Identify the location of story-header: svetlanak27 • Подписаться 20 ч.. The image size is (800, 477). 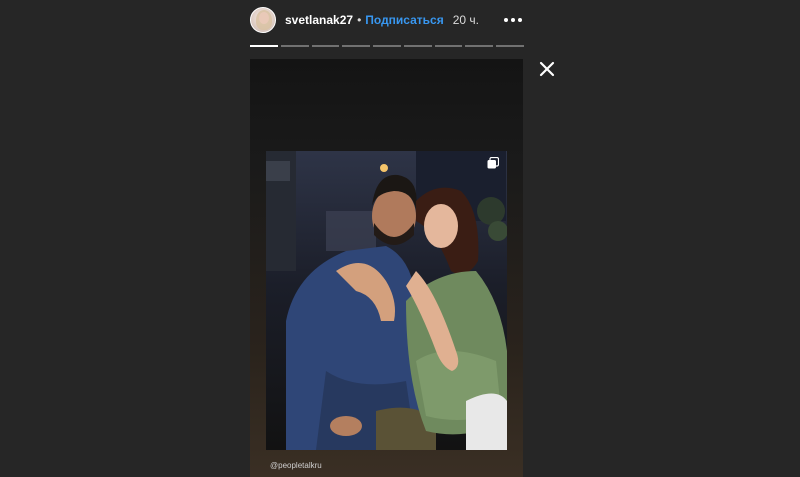
(387, 20).